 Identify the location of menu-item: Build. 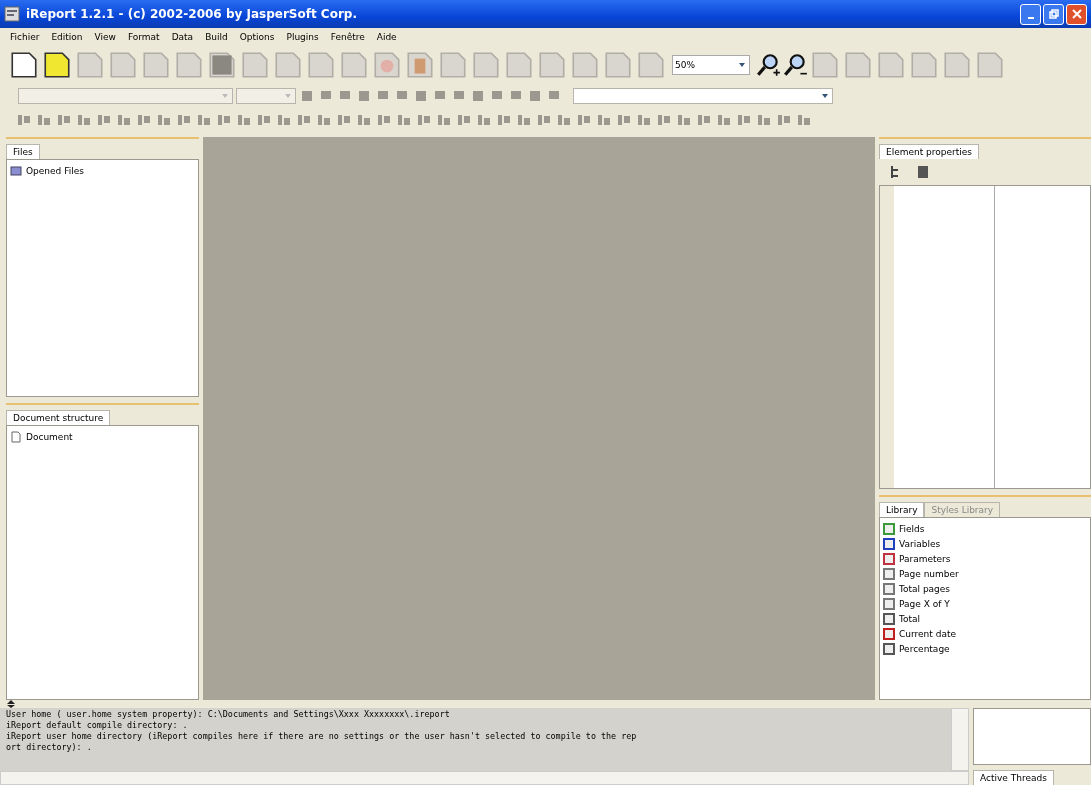
(216, 36).